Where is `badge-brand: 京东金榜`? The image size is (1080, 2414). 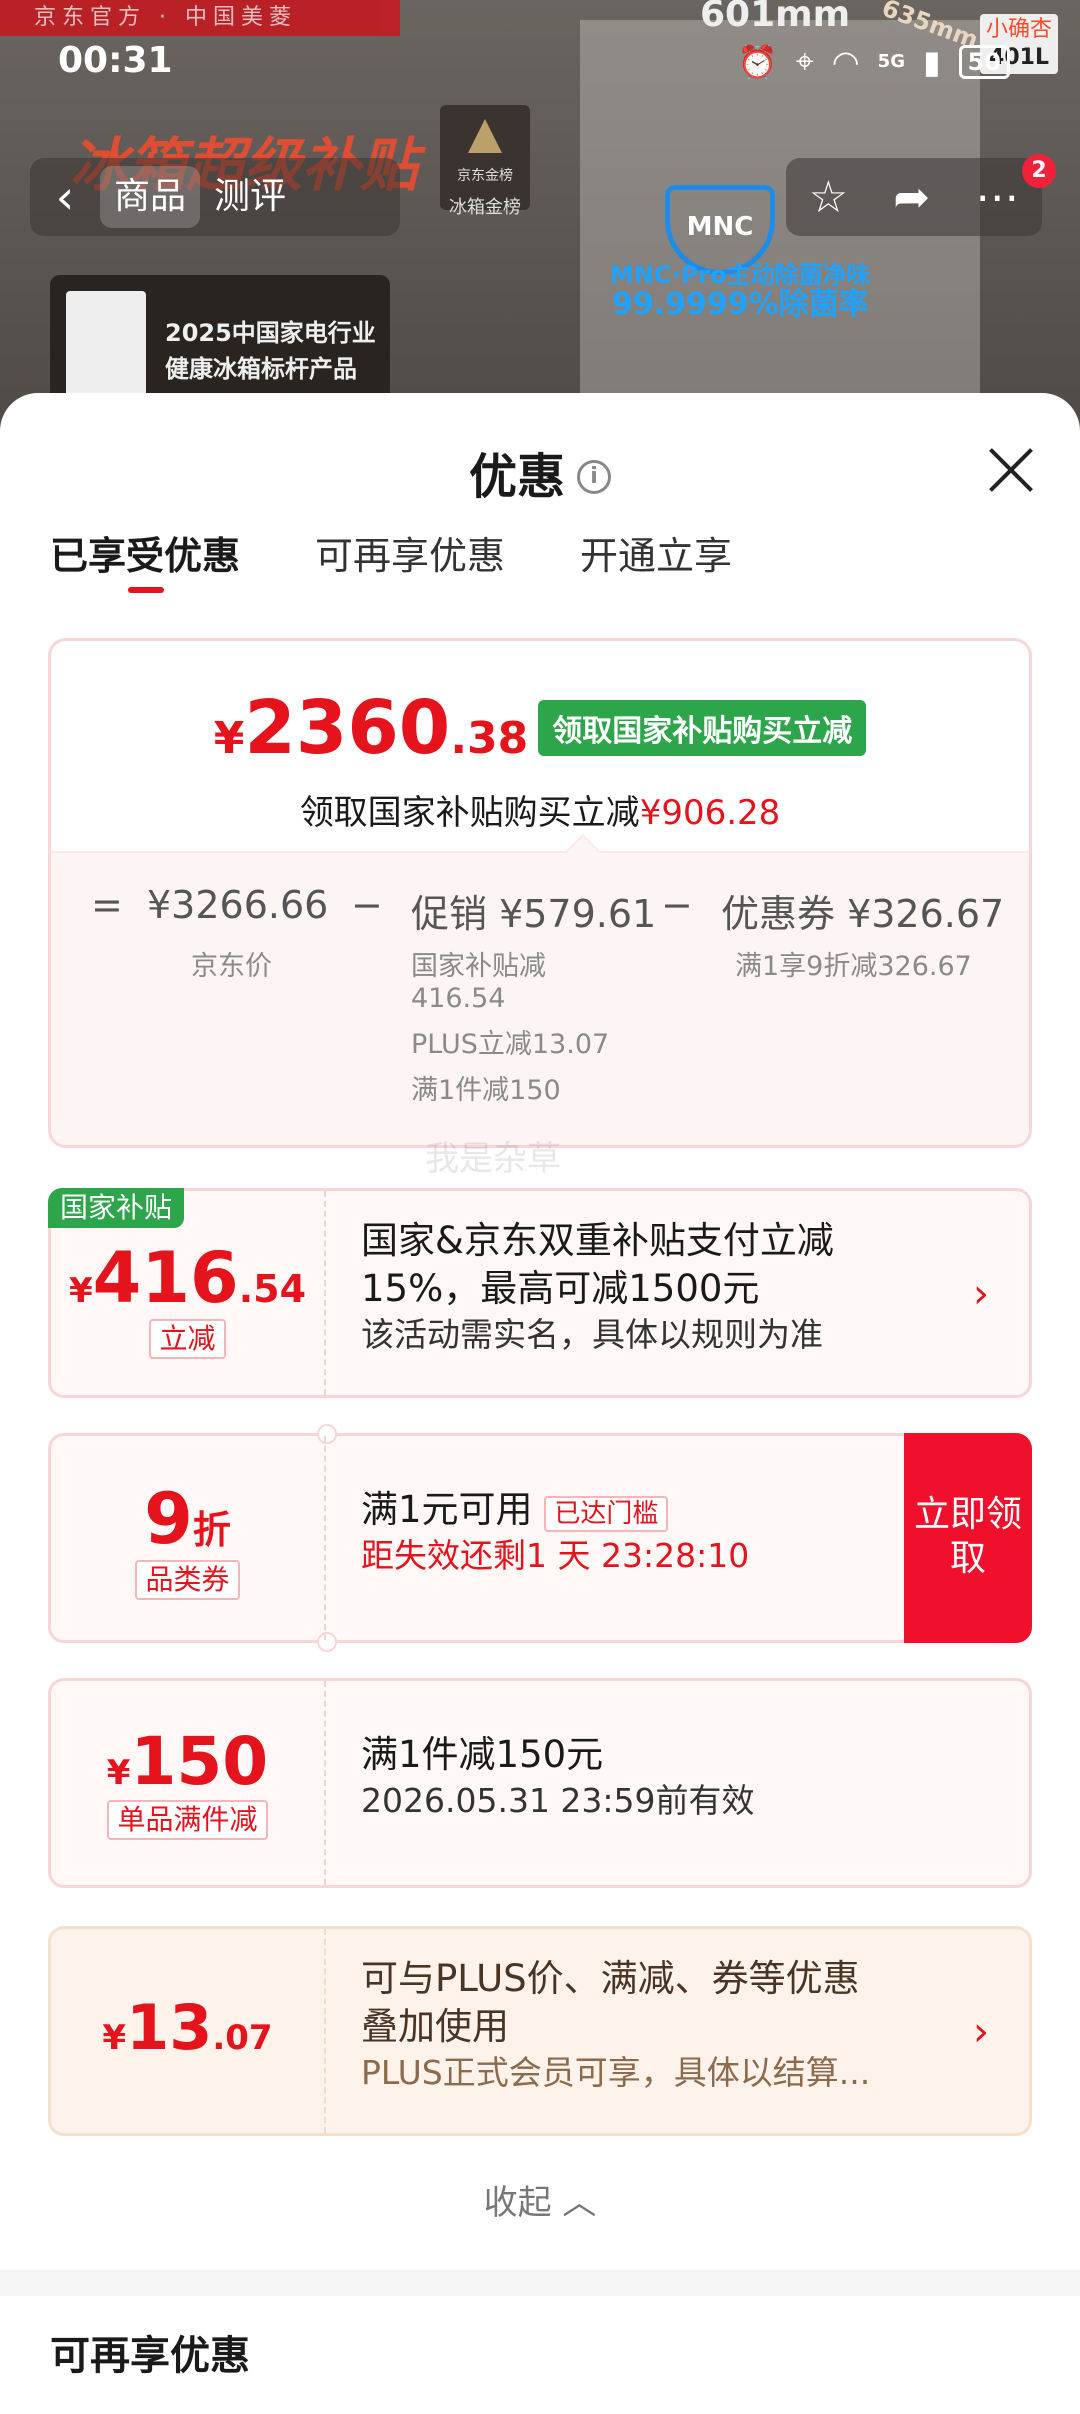
badge-brand: 京东金榜 is located at coordinates (485, 176).